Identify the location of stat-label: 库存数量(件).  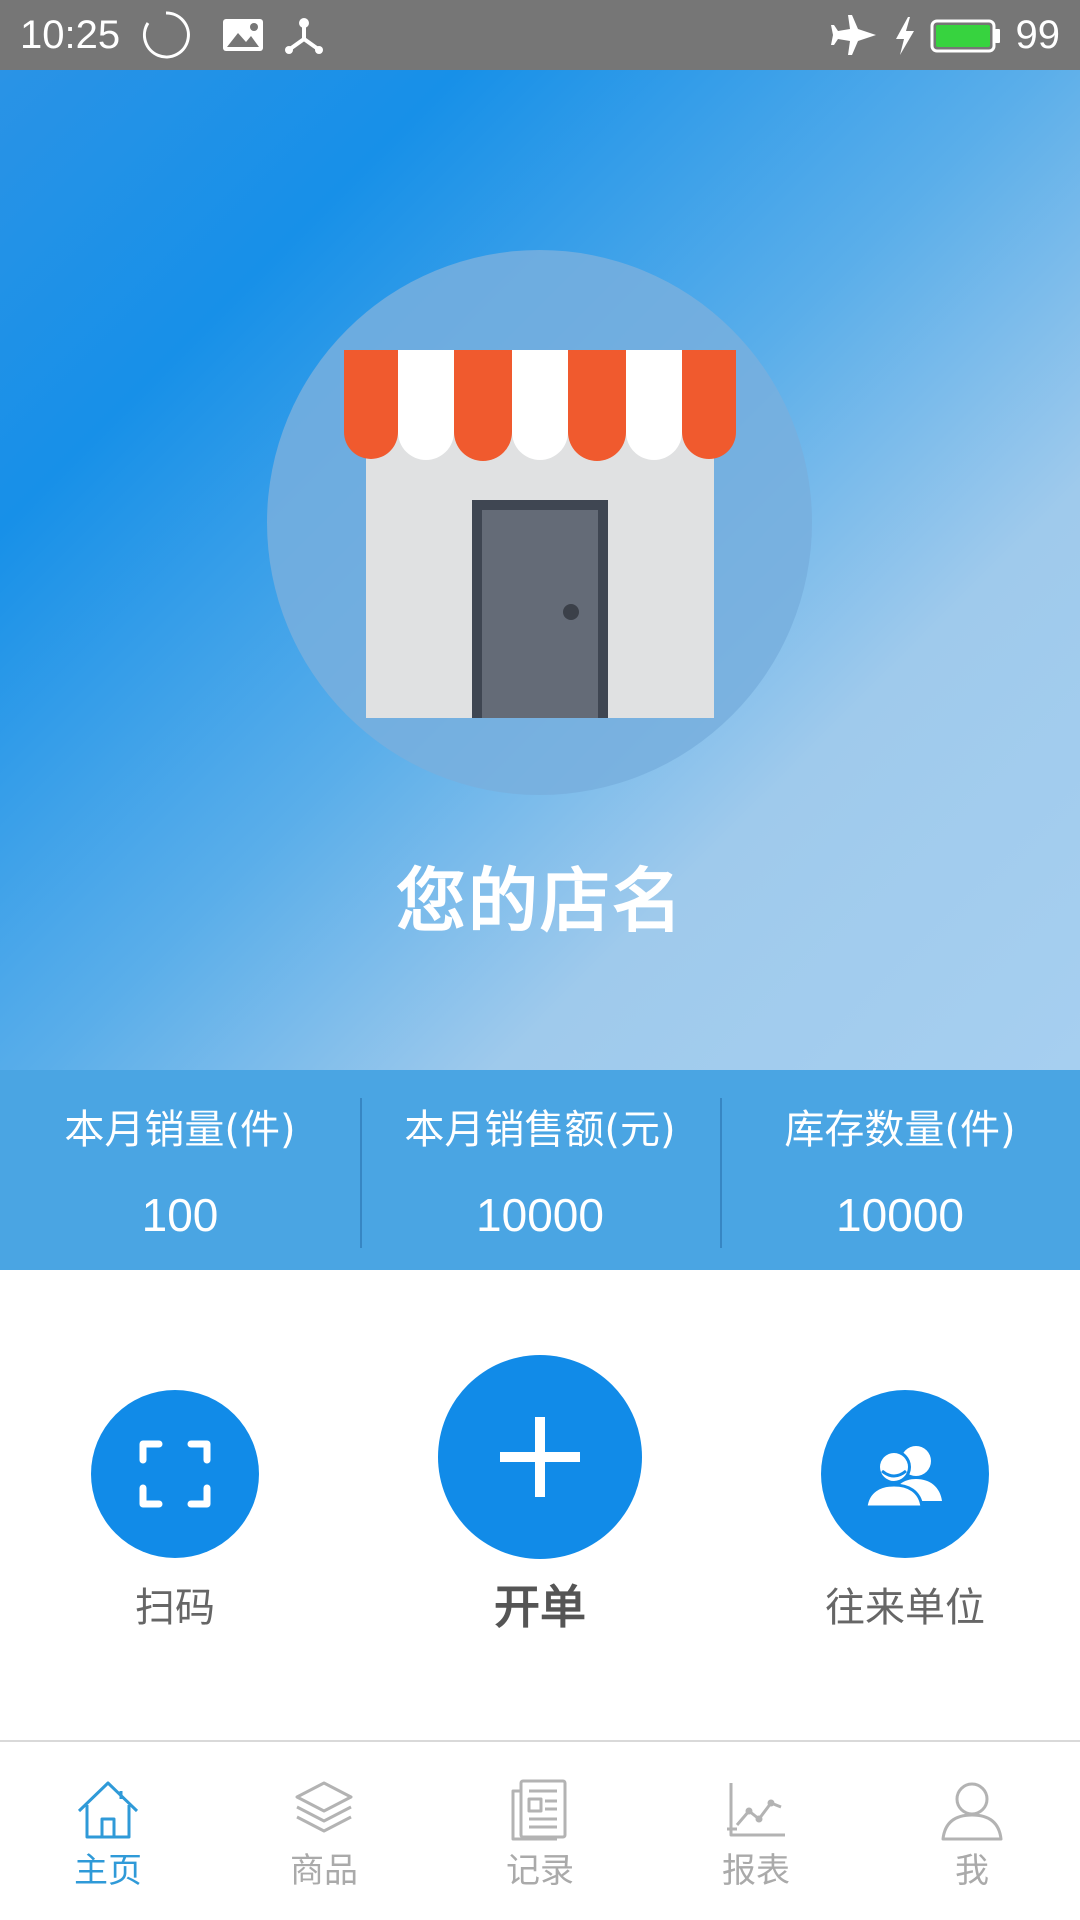
(900, 1130).